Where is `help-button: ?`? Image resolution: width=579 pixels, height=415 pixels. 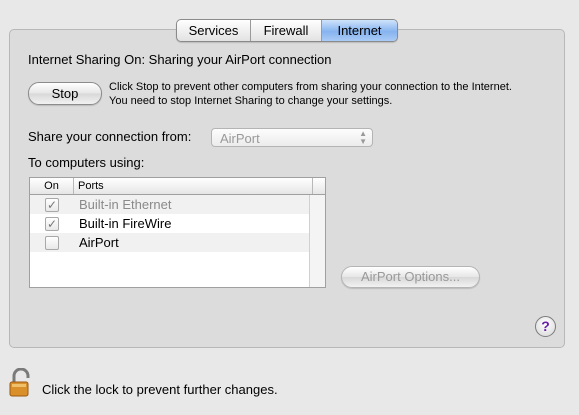 help-button: ? is located at coordinates (545, 326).